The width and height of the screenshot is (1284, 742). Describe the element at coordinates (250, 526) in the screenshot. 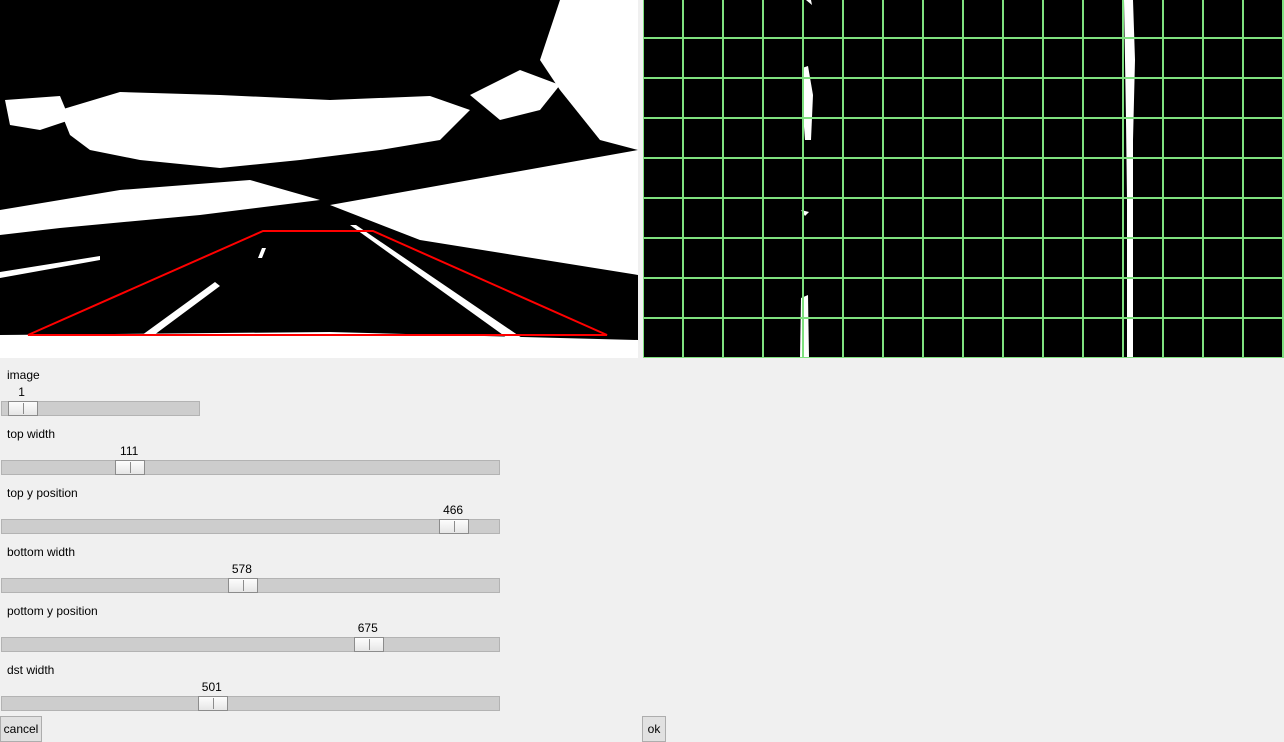

I see `top-y-position-slider` at that location.